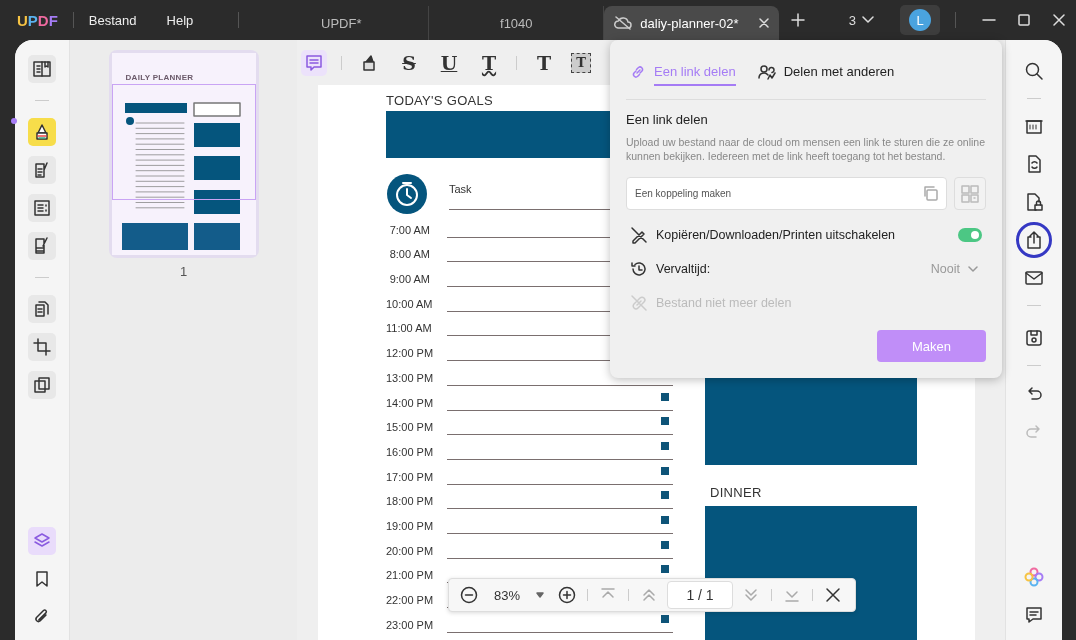 This screenshot has width=1076, height=640. What do you see at coordinates (1034, 202) in the screenshot?
I see `lock-file-icon` at bounding box center [1034, 202].